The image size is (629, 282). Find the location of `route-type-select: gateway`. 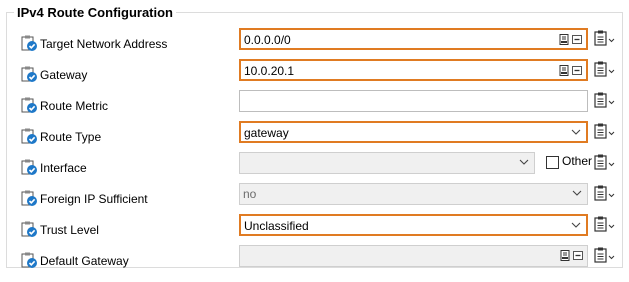

route-type-select: gateway is located at coordinates (413, 132).